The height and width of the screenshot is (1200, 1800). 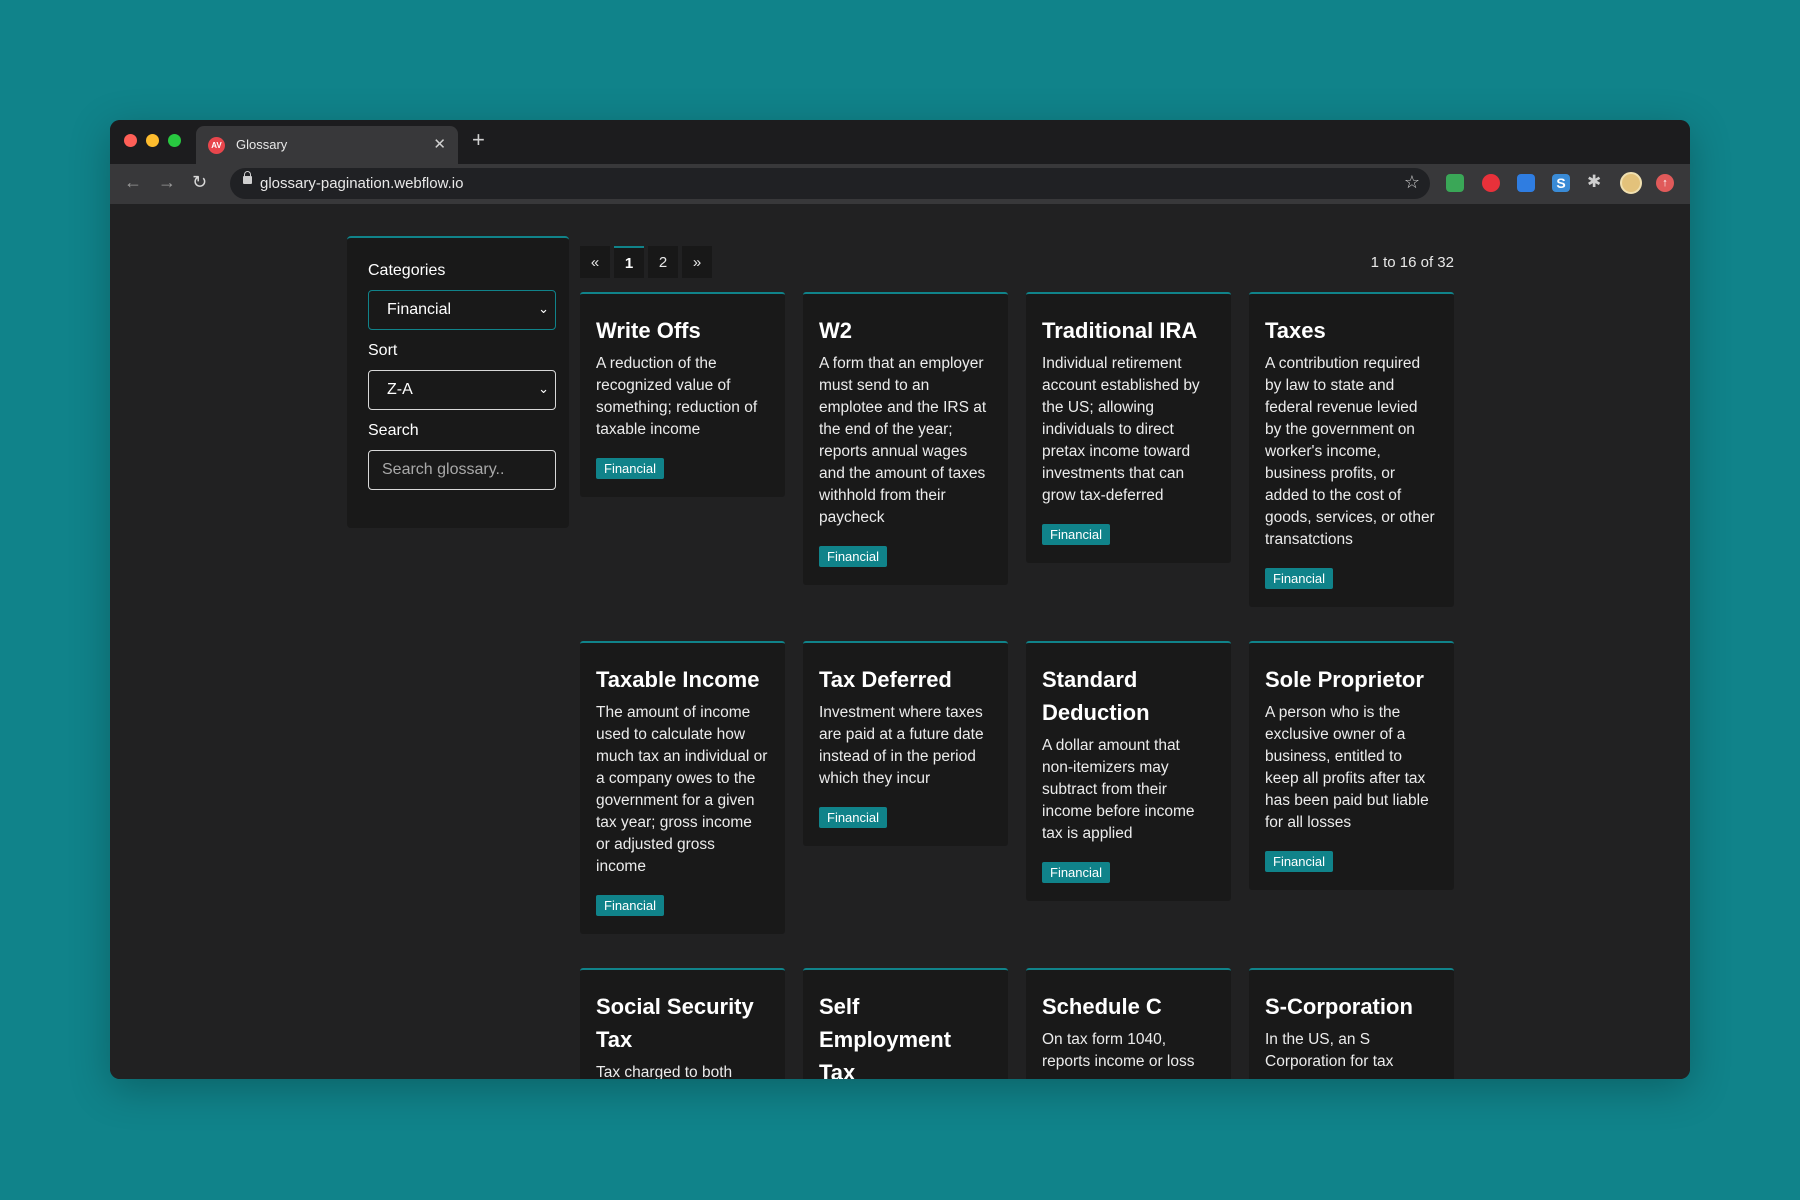 What do you see at coordinates (262, 144) in the screenshot?
I see `tab-title: Glossary` at bounding box center [262, 144].